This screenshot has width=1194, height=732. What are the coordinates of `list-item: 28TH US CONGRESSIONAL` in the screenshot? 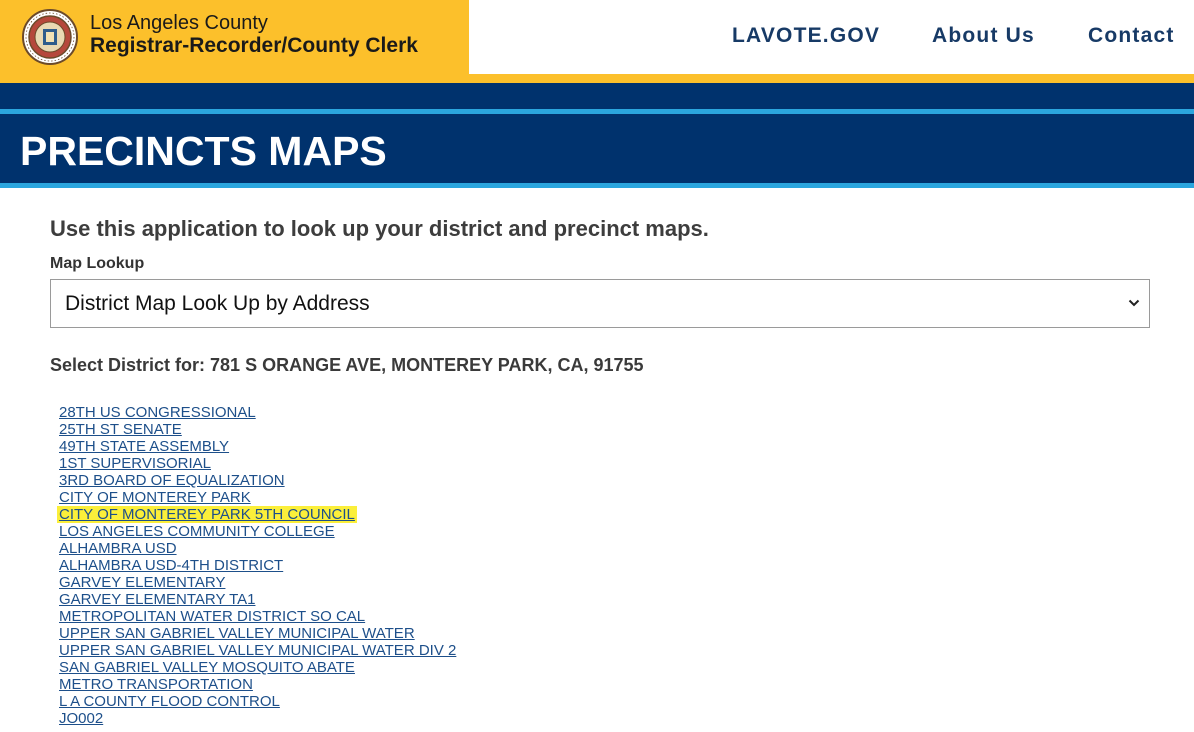 It's located at (257, 412).